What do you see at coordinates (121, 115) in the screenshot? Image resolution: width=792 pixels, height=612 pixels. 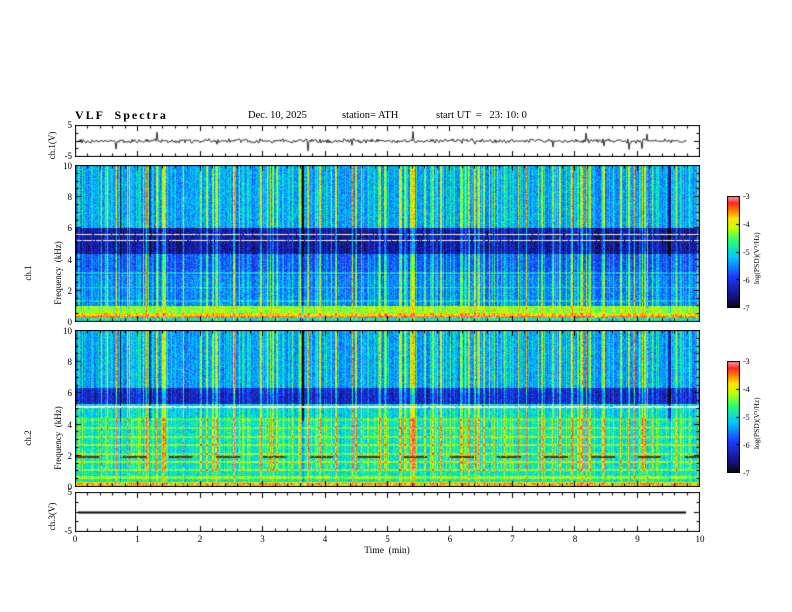 I see `figure-title: VLF Spectra` at bounding box center [121, 115].